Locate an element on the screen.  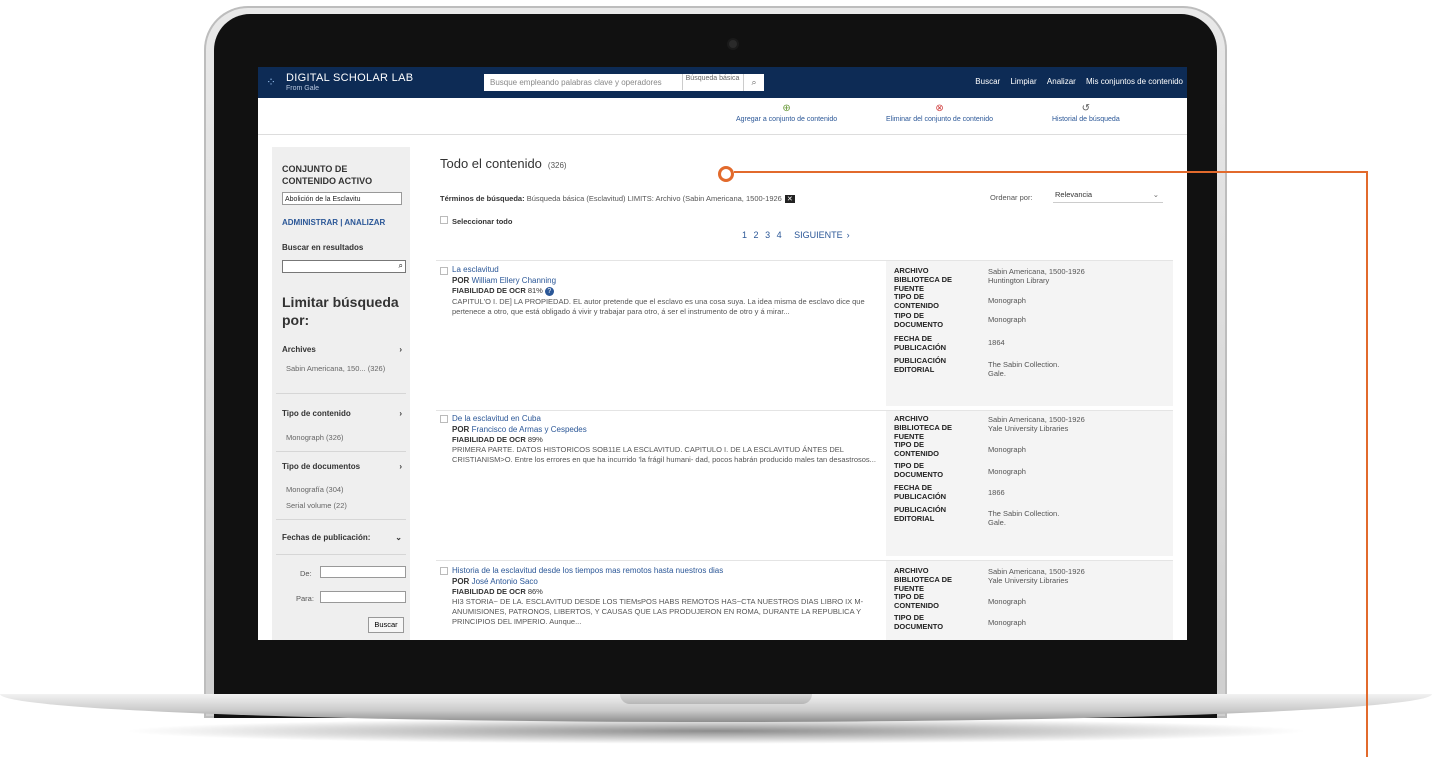
remove-from-set-button: ⊗ Eliminar del conjunto de contenido is located at coordinates (939, 113).